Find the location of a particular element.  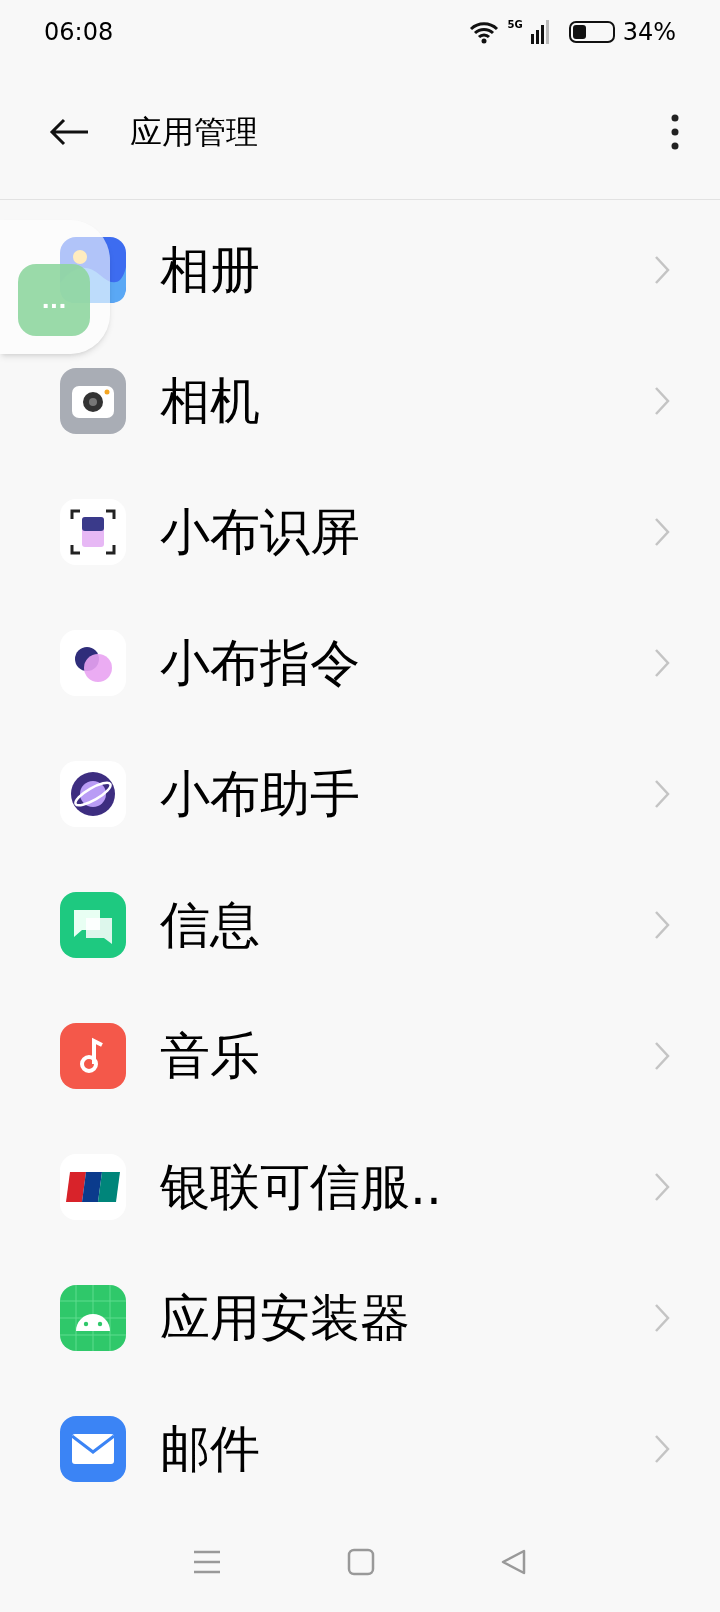

music-note-icon is located at coordinates (93, 1055).